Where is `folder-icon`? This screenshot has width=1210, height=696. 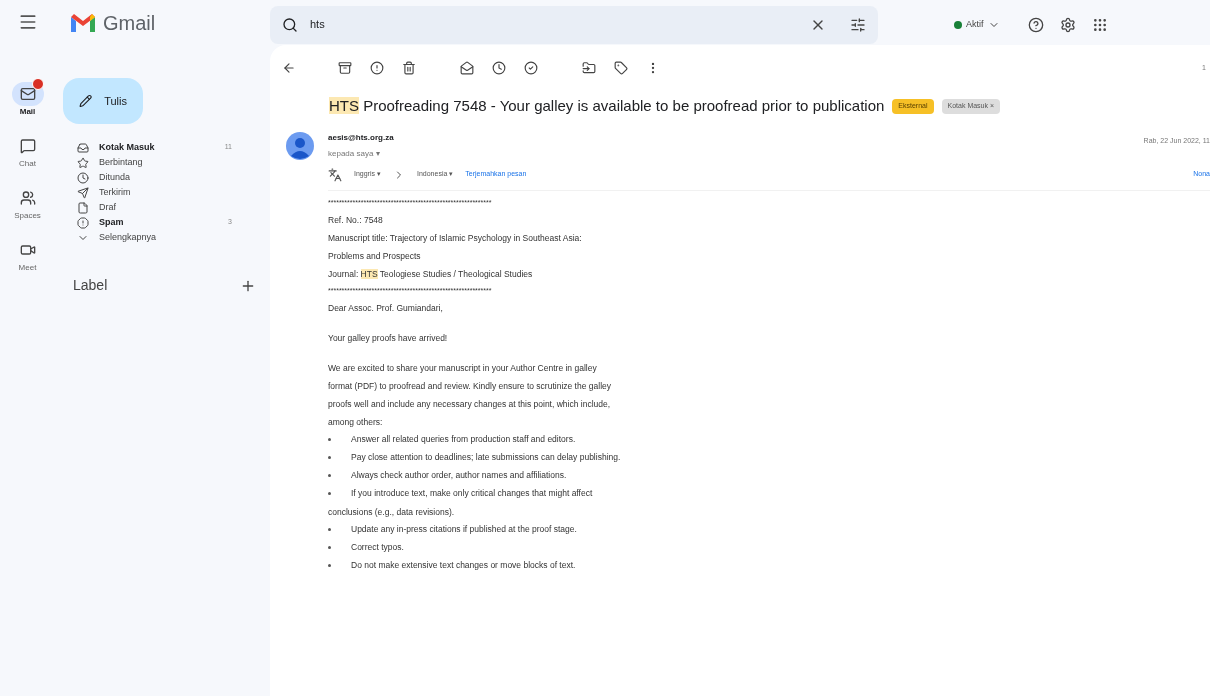
folder-icon is located at coordinates (589, 68).